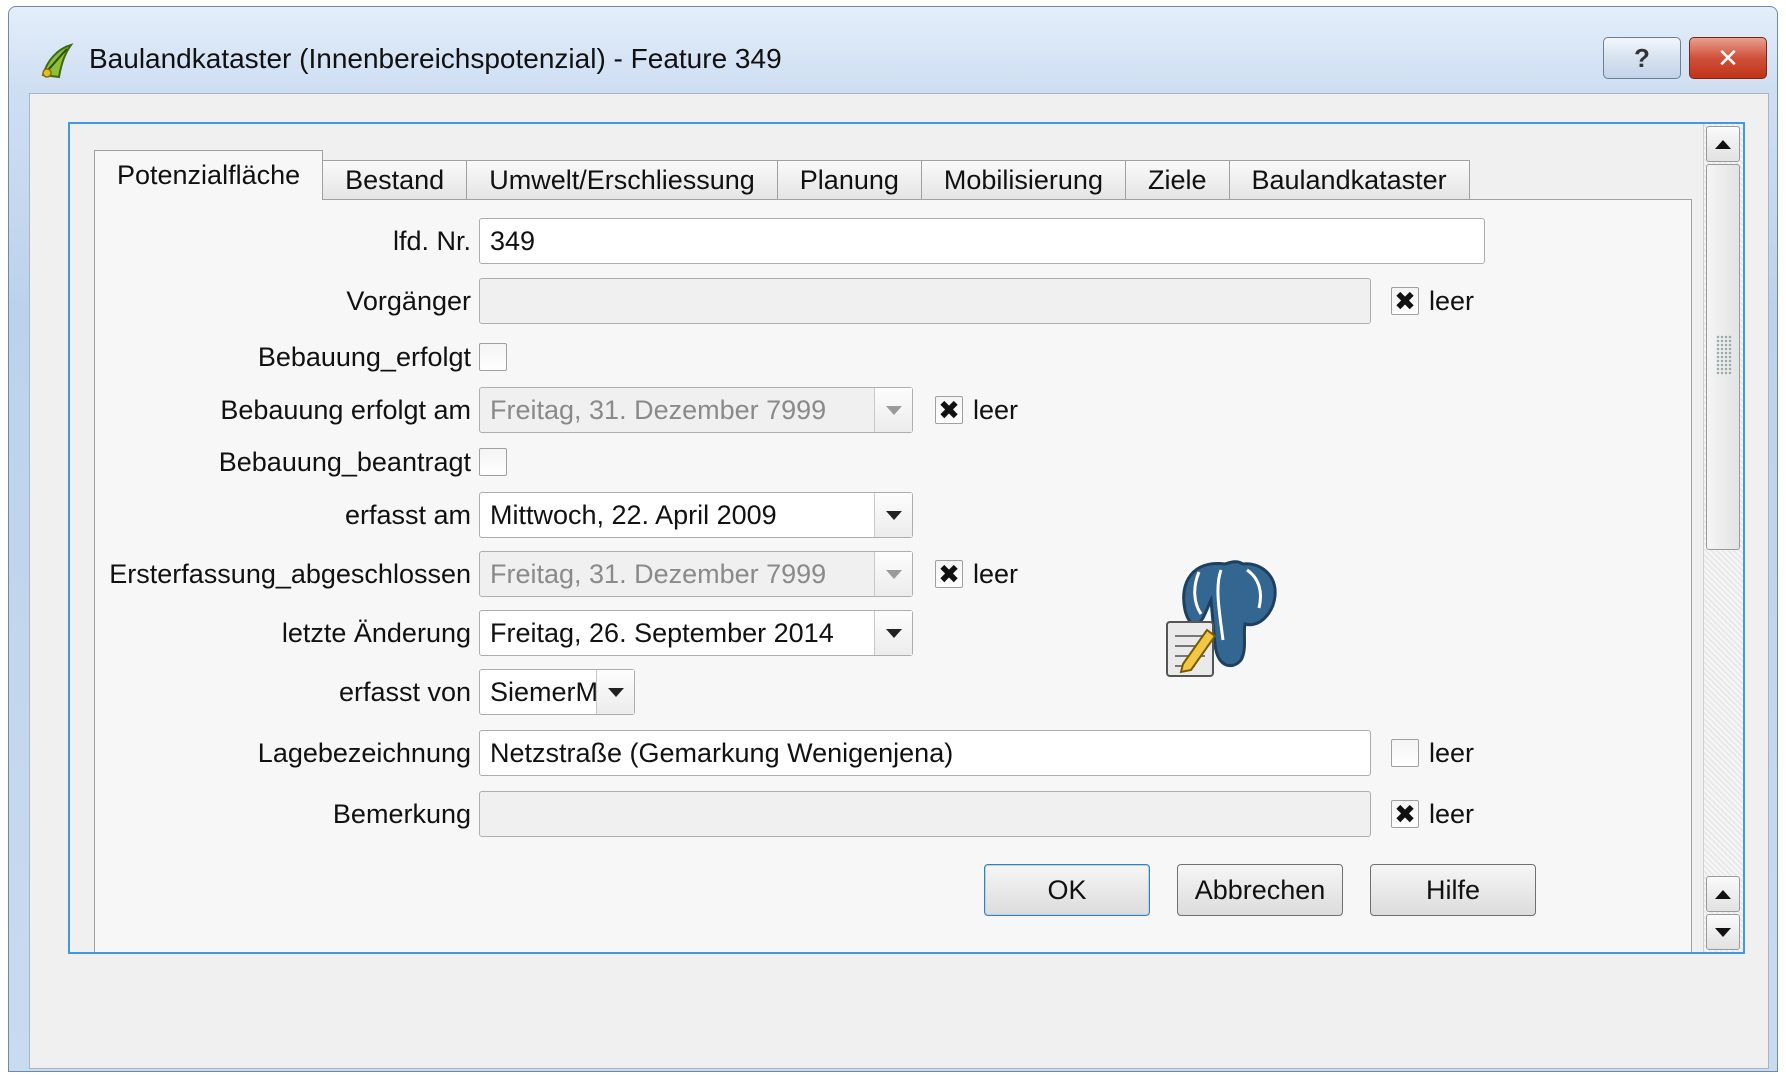 The height and width of the screenshot is (1075, 1786). What do you see at coordinates (849, 180) in the screenshot?
I see `tab-planung: Planung` at bounding box center [849, 180].